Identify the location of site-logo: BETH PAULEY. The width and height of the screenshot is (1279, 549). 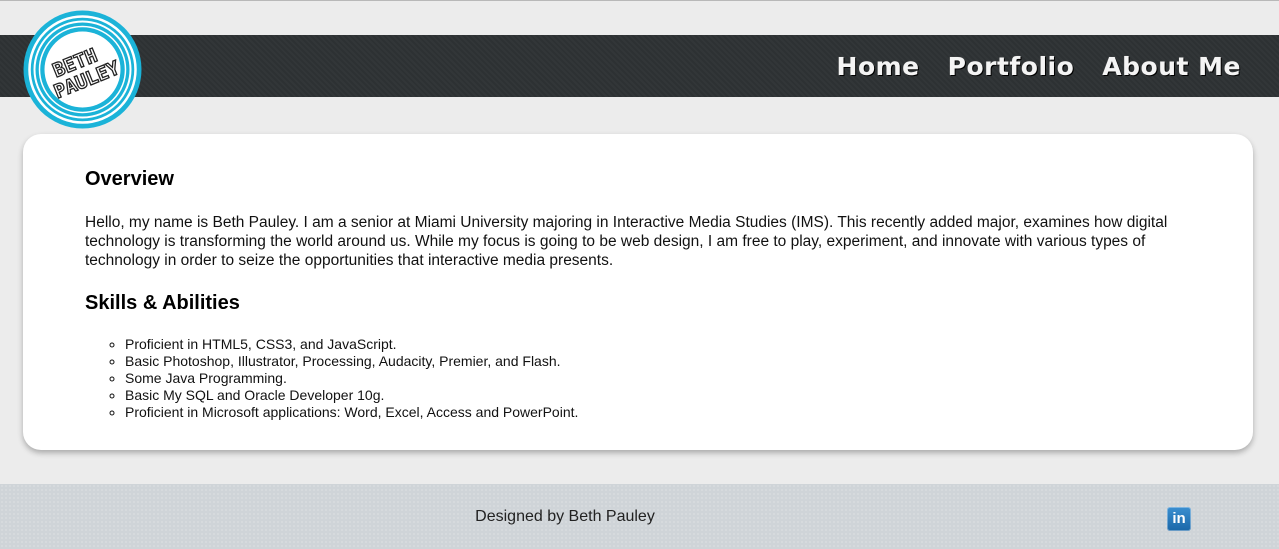
(82, 69).